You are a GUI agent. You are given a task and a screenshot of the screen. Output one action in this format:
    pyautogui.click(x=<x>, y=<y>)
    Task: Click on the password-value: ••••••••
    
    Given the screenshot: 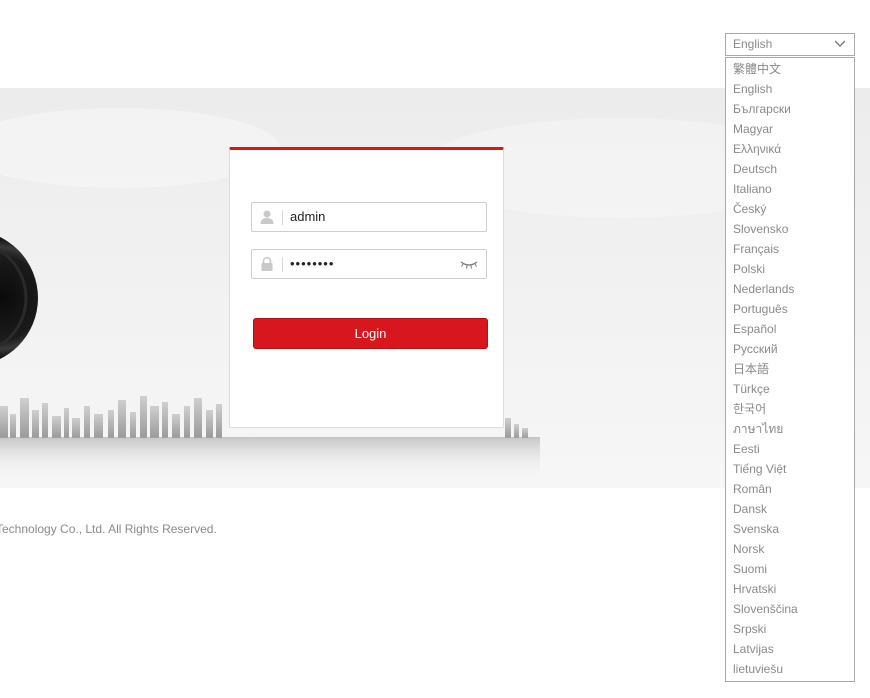 What is the action you would take?
    pyautogui.click(x=312, y=263)
    